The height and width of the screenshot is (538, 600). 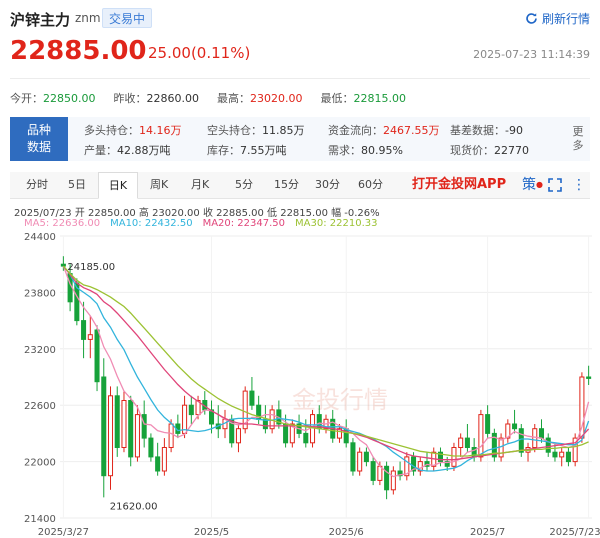 I want to click on price-change: 25.00(0.11%), so click(x=199, y=53).